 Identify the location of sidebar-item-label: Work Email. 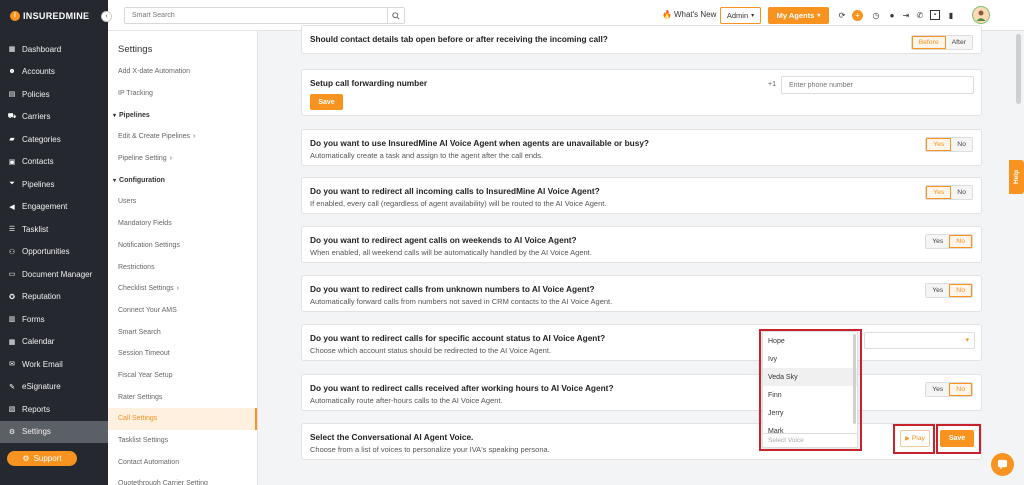
(42, 364).